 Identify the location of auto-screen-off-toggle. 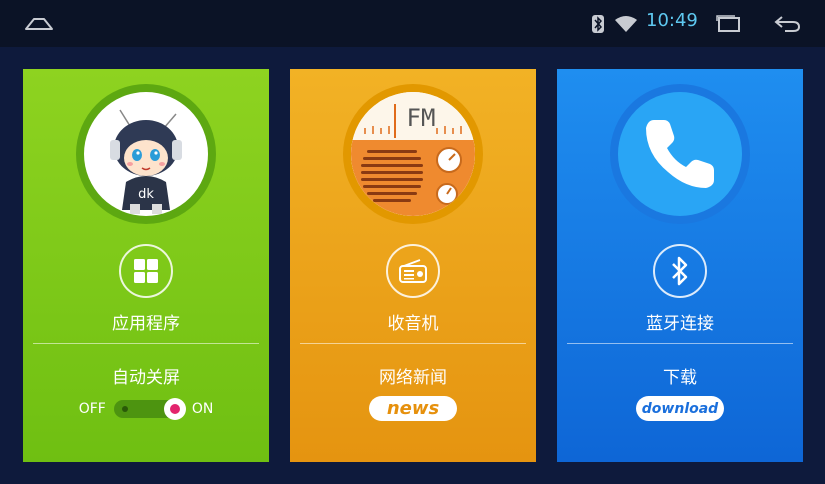
(149, 409).